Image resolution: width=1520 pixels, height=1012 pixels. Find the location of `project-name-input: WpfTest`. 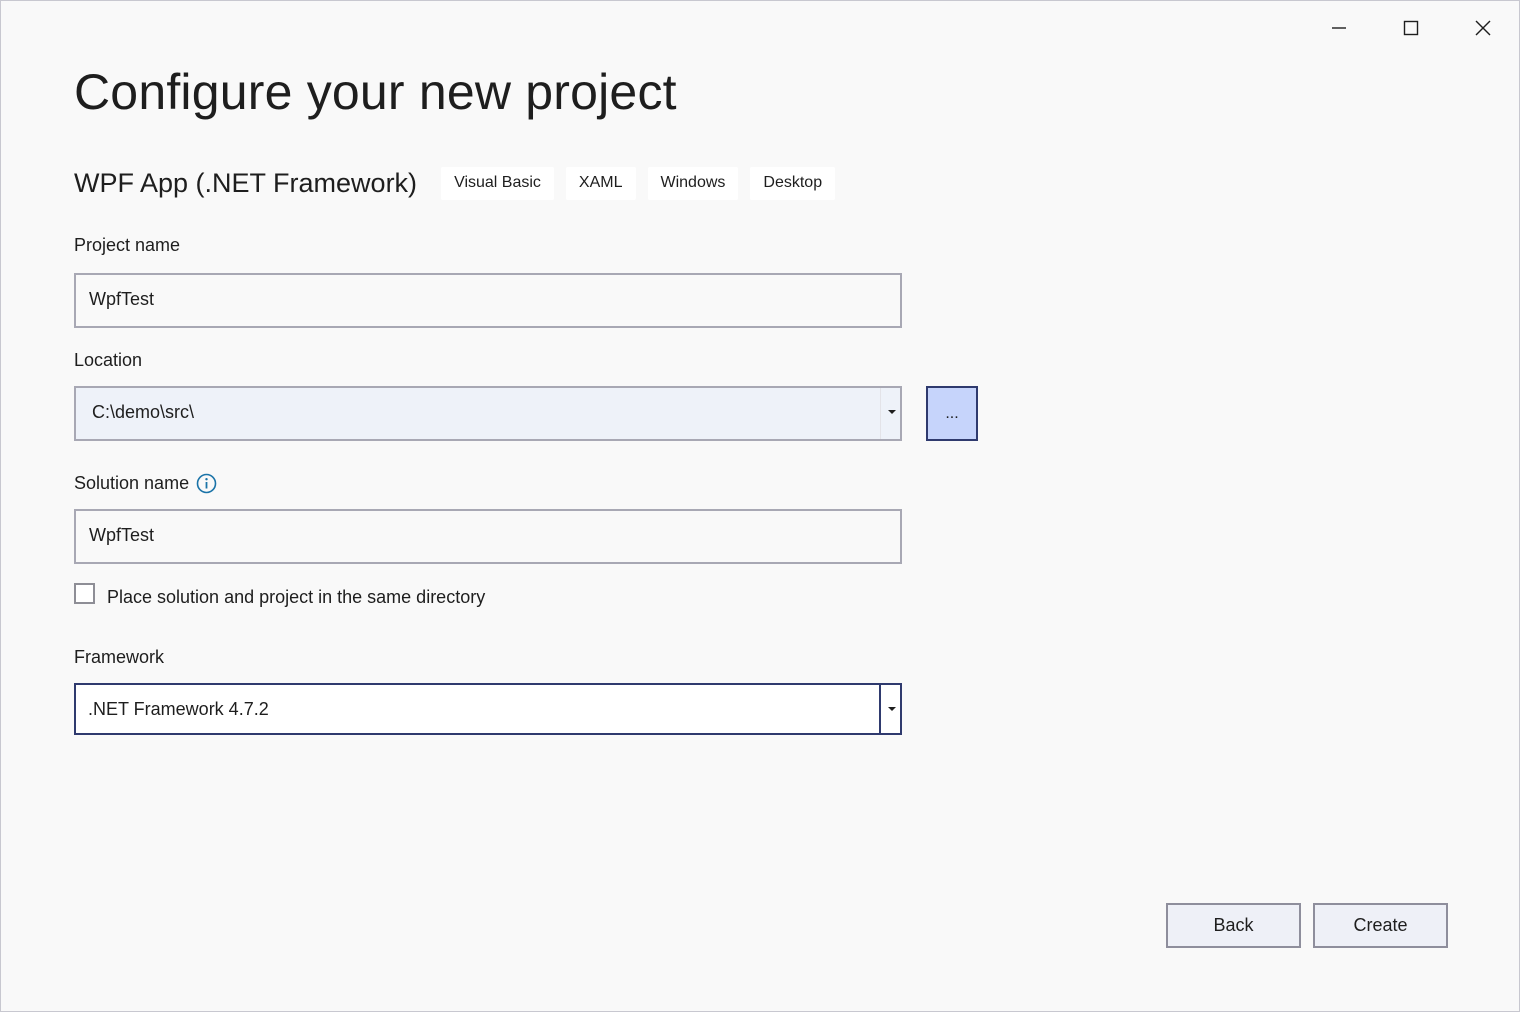

project-name-input: WpfTest is located at coordinates (488, 300).